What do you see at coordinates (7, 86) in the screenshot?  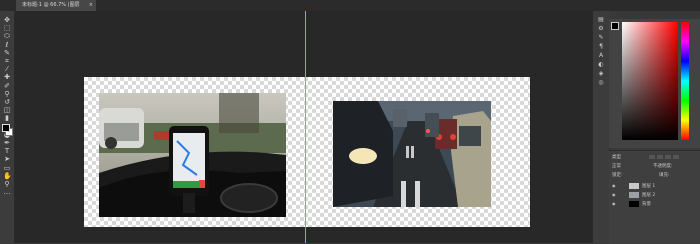 I see `brush-tool-icon: ✐` at bounding box center [7, 86].